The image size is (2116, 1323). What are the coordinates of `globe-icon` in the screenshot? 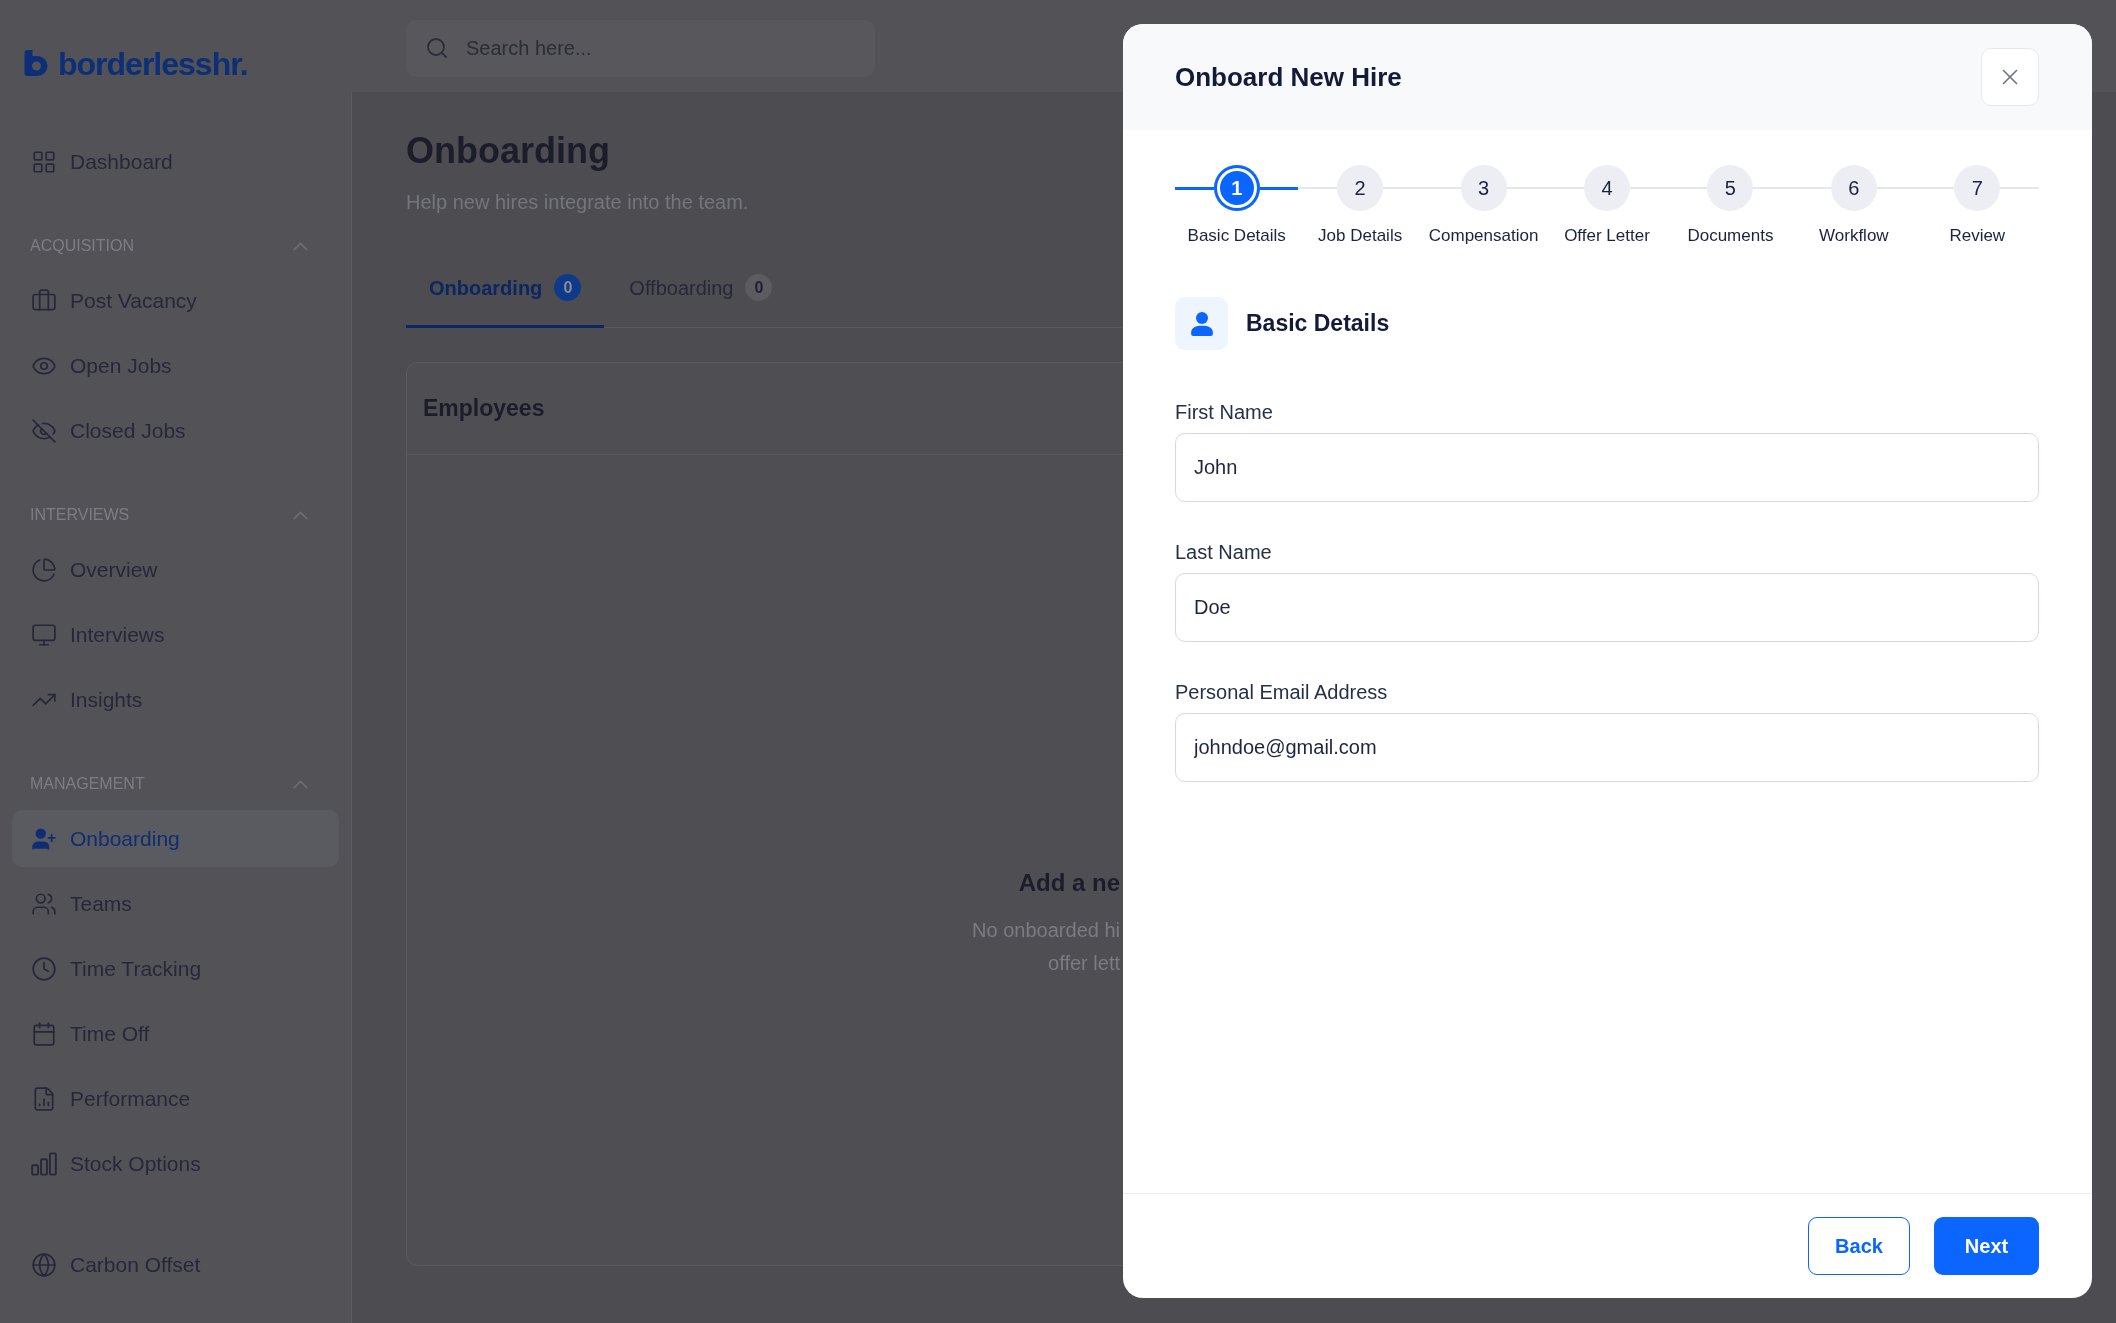 It's located at (44, 1264).